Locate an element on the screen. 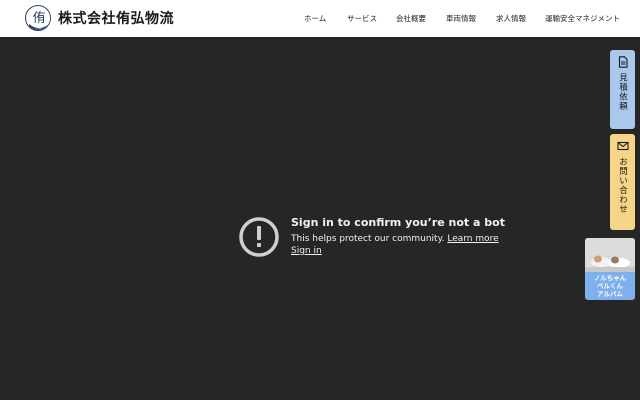  contact-tab: お問い合わせ is located at coordinates (622, 182).